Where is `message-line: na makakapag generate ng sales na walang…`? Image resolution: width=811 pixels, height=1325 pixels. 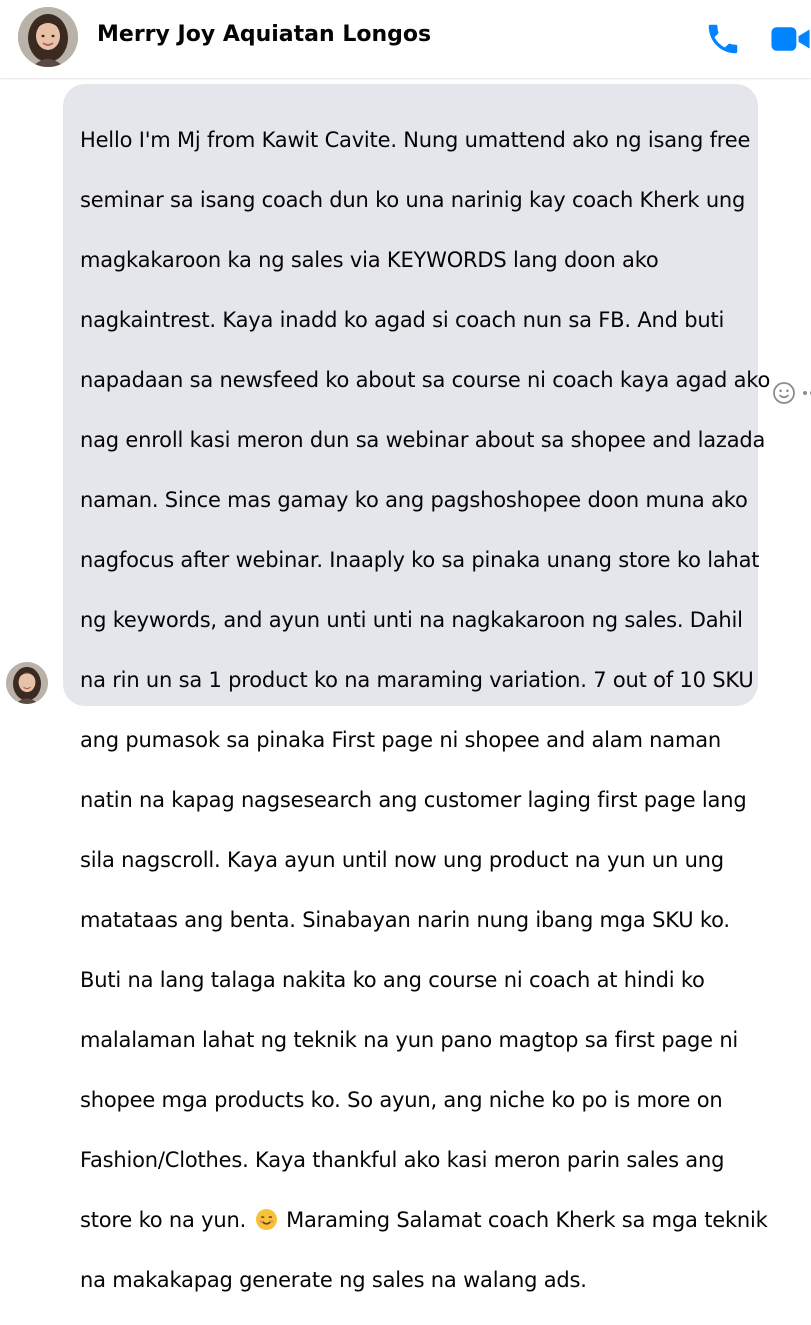
message-line: na makakapag generate ng sales na walang… is located at coordinates (333, 1280).